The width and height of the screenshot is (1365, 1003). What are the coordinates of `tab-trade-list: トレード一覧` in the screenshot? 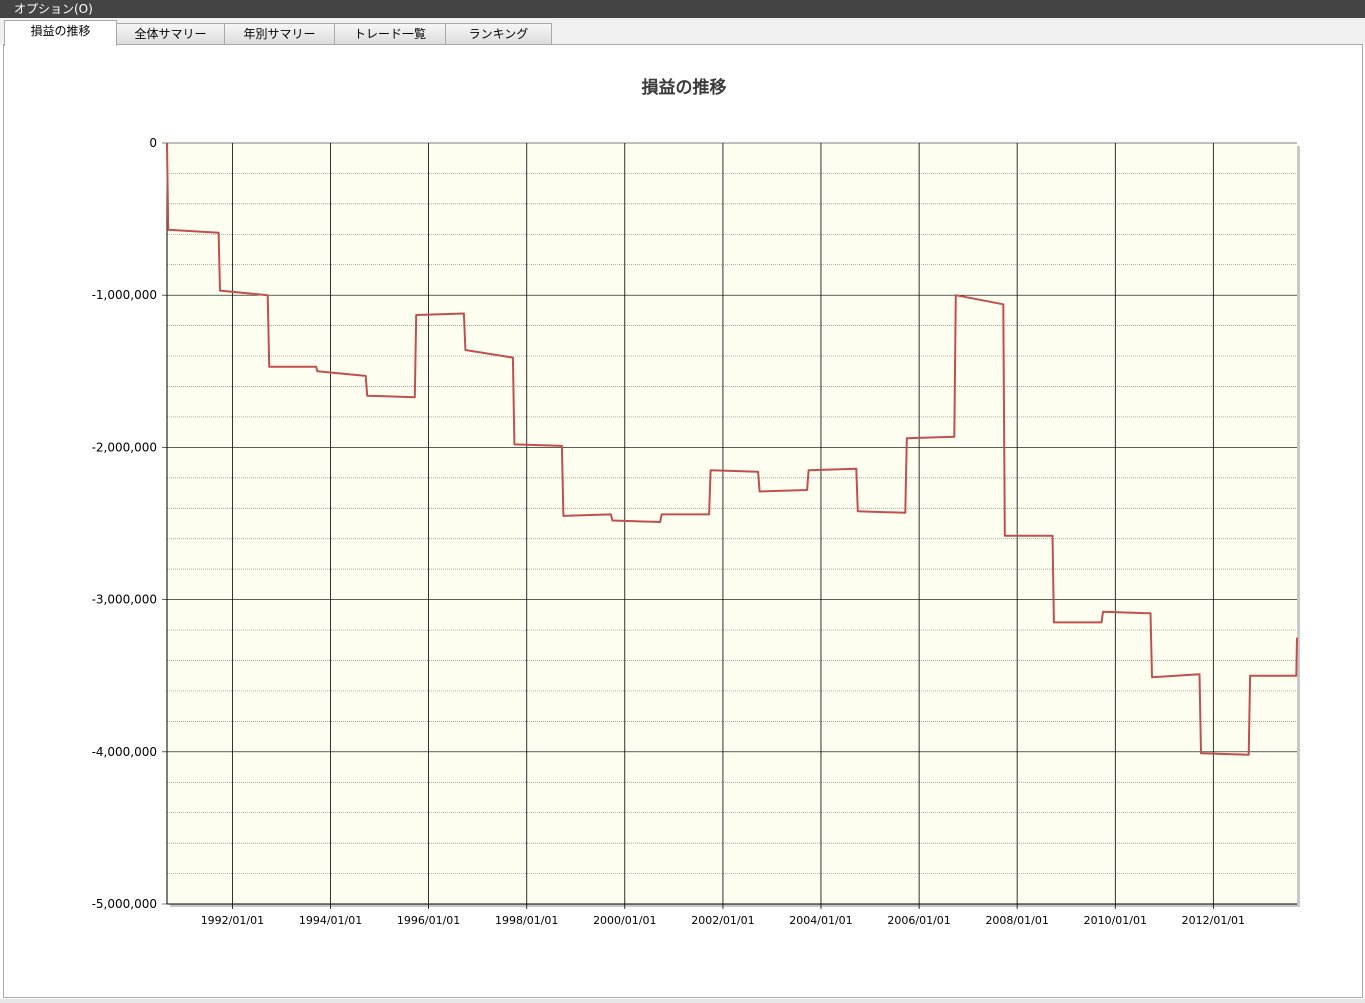 It's located at (390, 33).